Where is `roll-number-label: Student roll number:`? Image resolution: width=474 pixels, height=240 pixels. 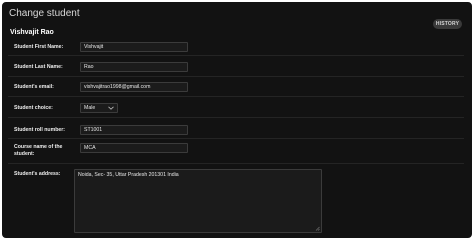
roll-number-label: Student roll number: is located at coordinates (40, 130).